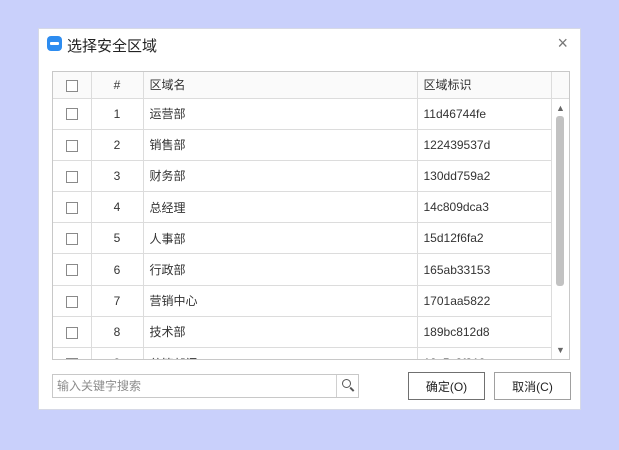 The width and height of the screenshot is (619, 450). What do you see at coordinates (309, 45) in the screenshot?
I see `dialog-titlebar: 选择安全区域 ×` at bounding box center [309, 45].